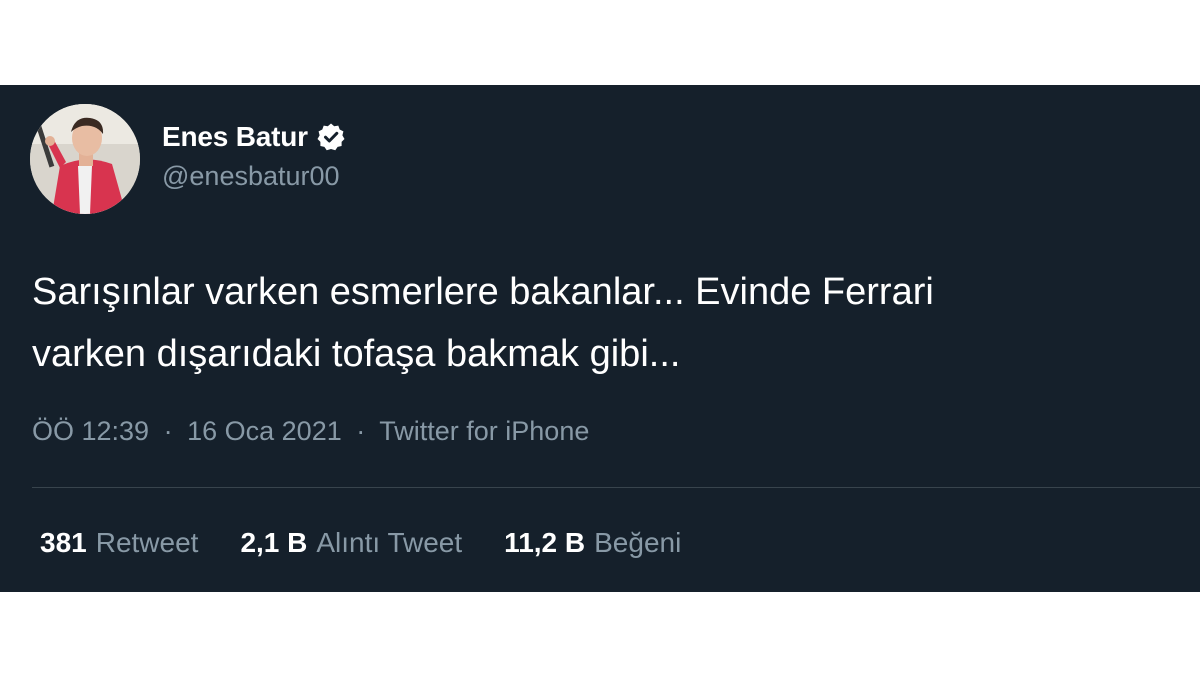 Image resolution: width=1200 pixels, height=675 pixels. I want to click on display-name: Enes Batur, so click(235, 137).